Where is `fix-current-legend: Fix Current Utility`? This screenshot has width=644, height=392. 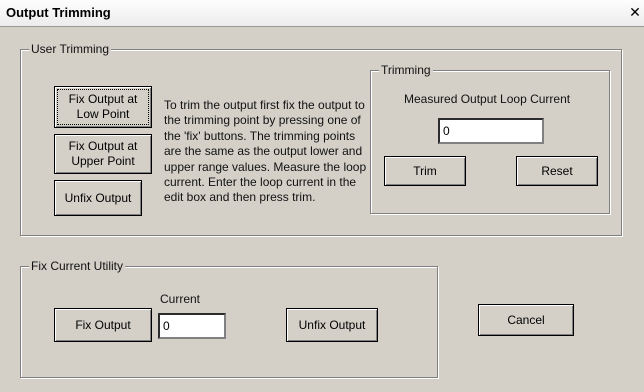 fix-current-legend: Fix Current Utility is located at coordinates (77, 266).